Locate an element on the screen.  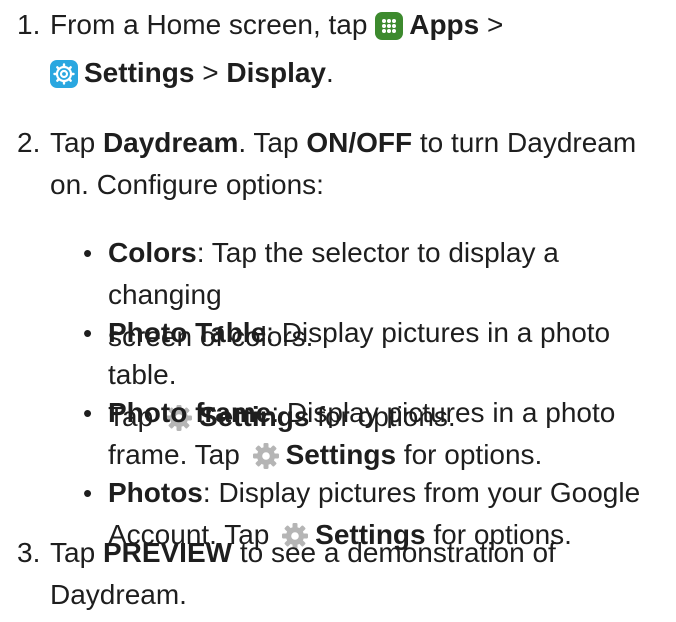
bullet-text: : Display pictures in a photo is located at coordinates (443, 412).